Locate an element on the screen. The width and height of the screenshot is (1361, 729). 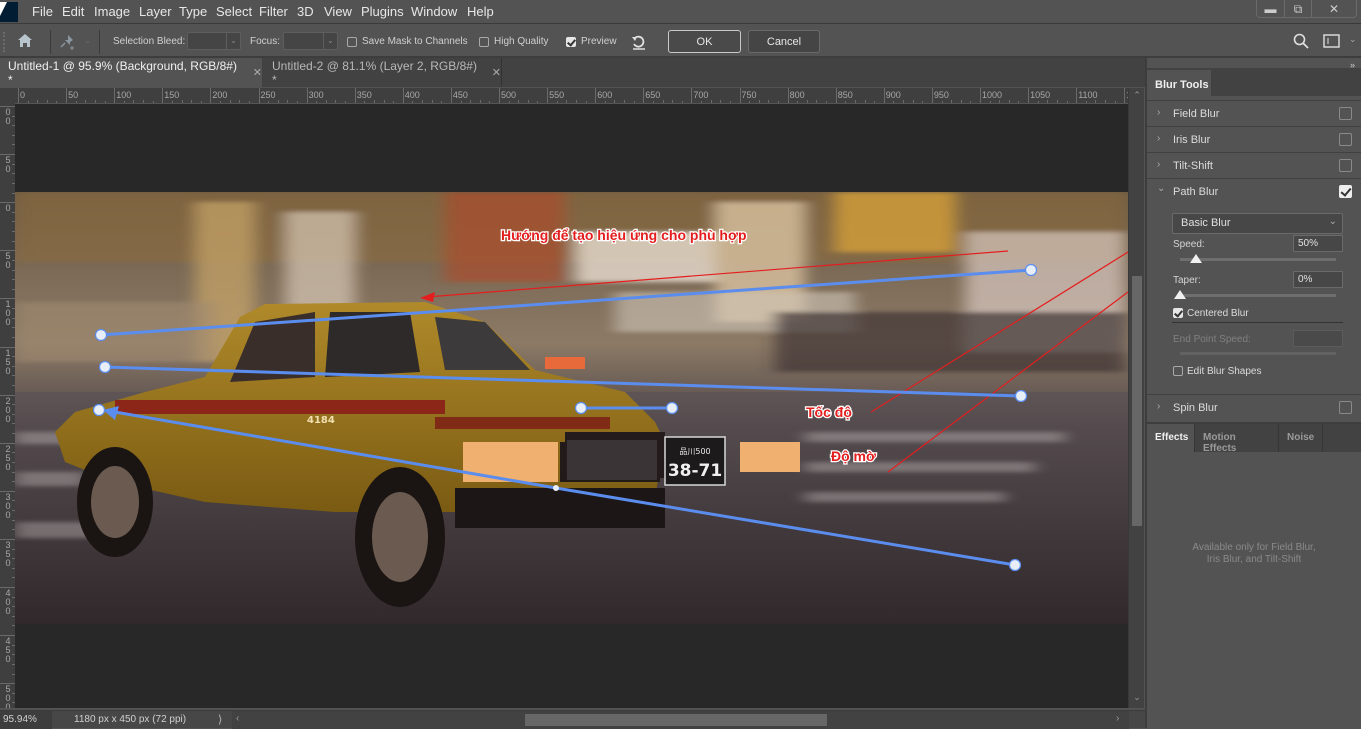
scroll-right-icon: › is located at coordinates (1117, 718).